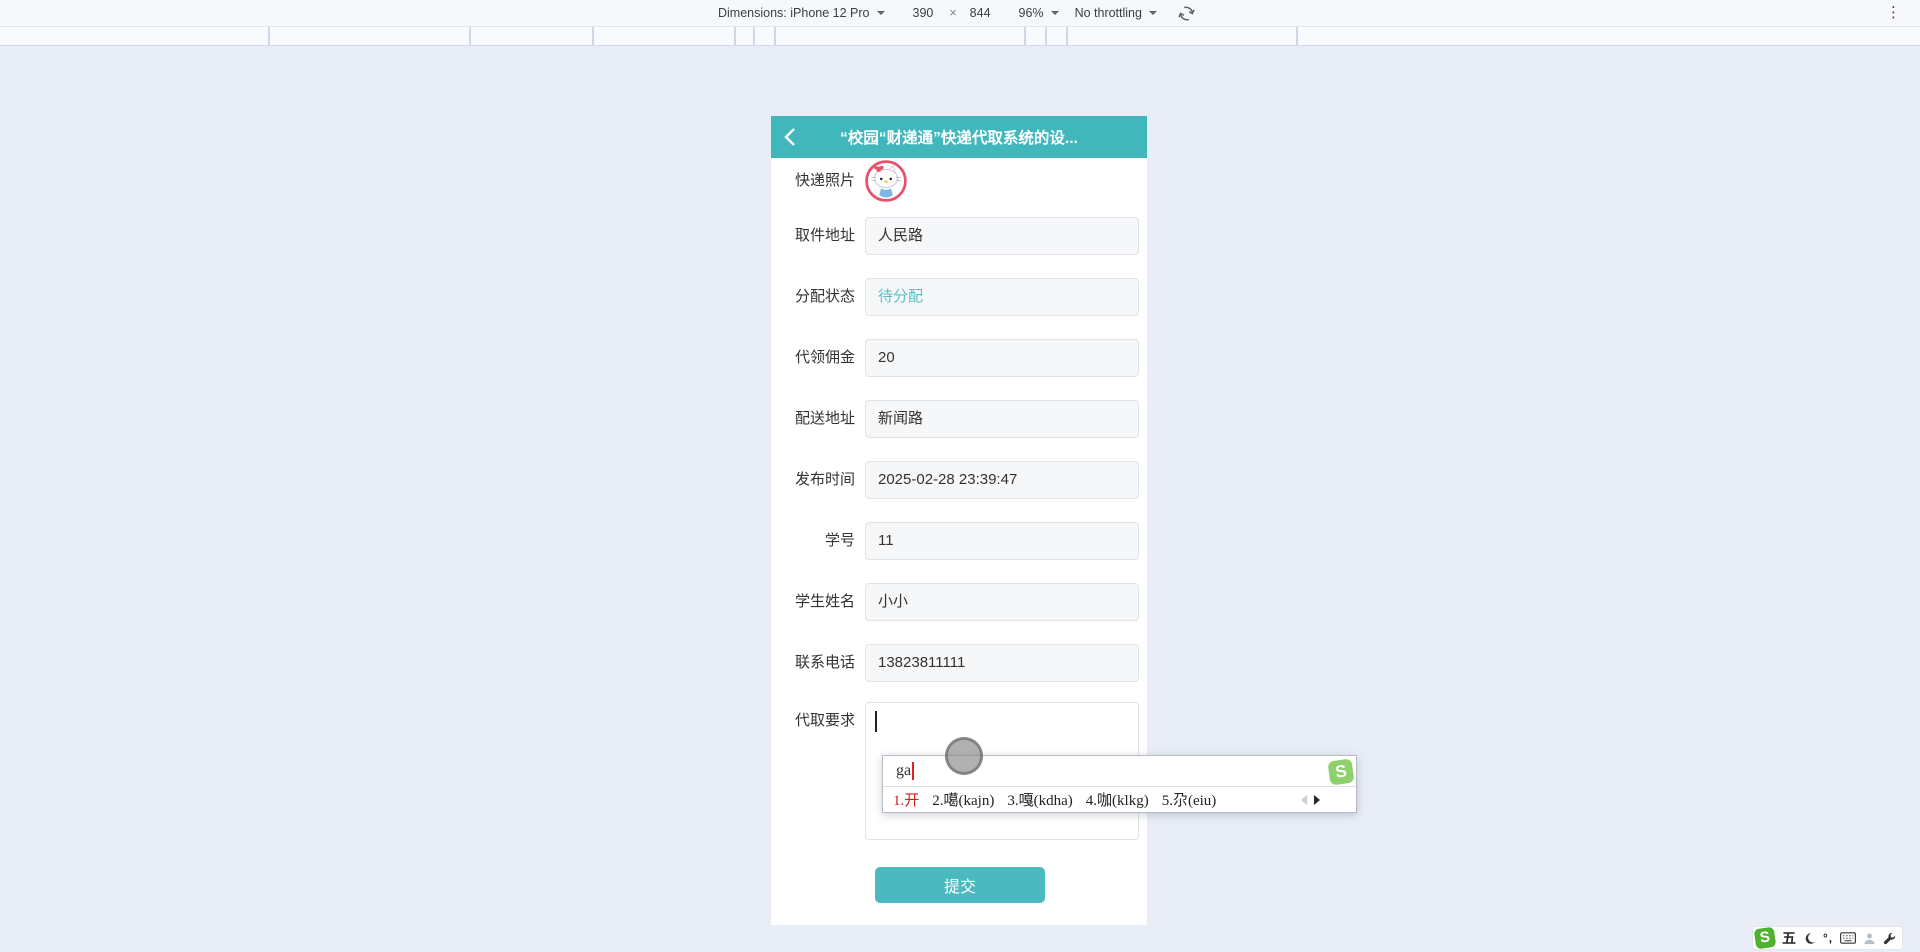  Describe the element at coordinates (893, 601) in the screenshot. I see `field-value: 小小` at that location.